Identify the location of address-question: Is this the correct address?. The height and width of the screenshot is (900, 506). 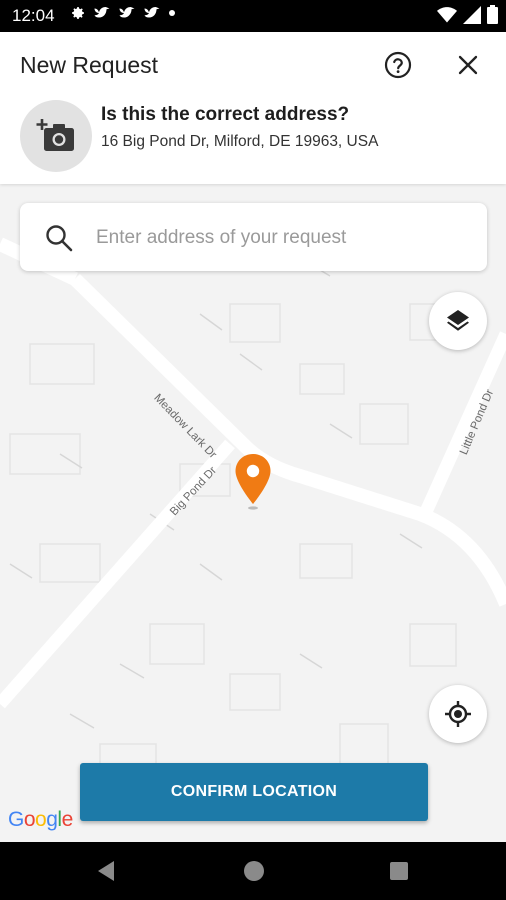
(225, 114).